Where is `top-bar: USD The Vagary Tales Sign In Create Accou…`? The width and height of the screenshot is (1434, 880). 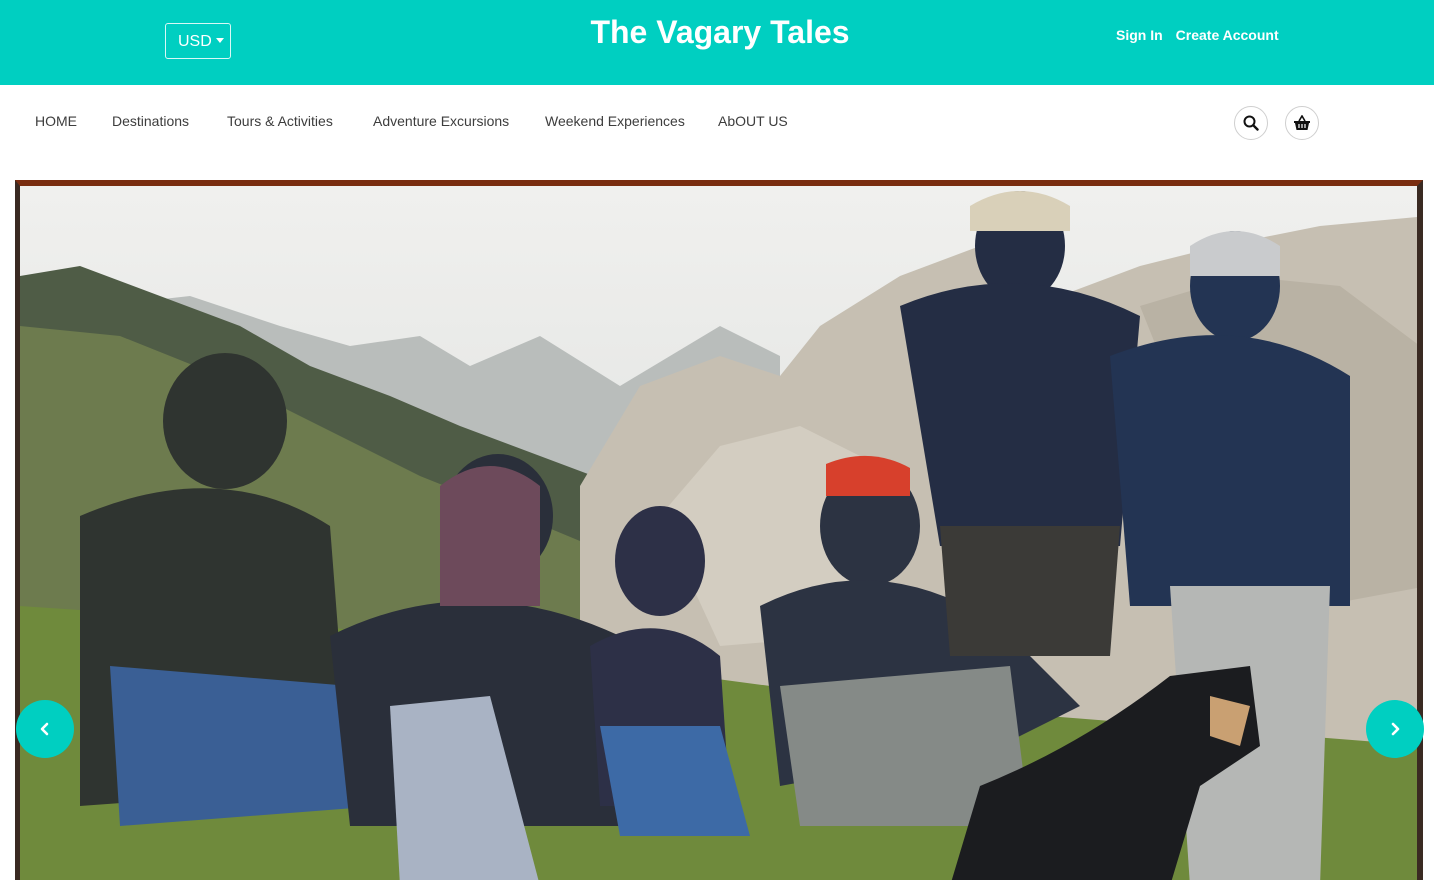 top-bar: USD The Vagary Tales Sign In Create Accou… is located at coordinates (717, 42).